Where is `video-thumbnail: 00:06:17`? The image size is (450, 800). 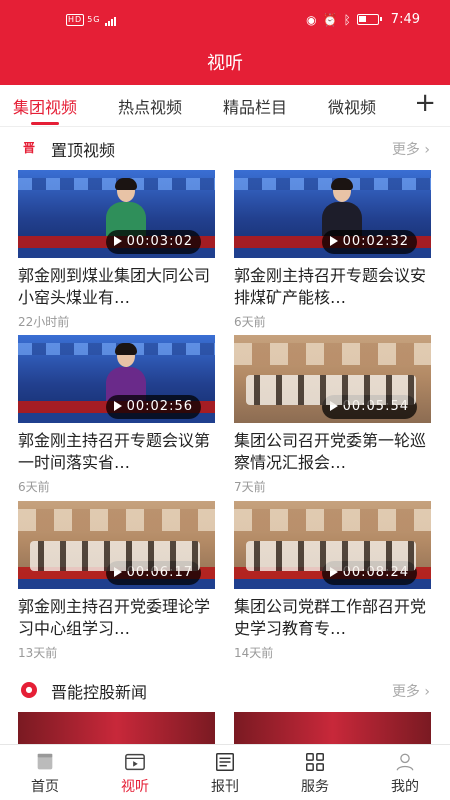 video-thumbnail: 00:06:17 is located at coordinates (116, 545).